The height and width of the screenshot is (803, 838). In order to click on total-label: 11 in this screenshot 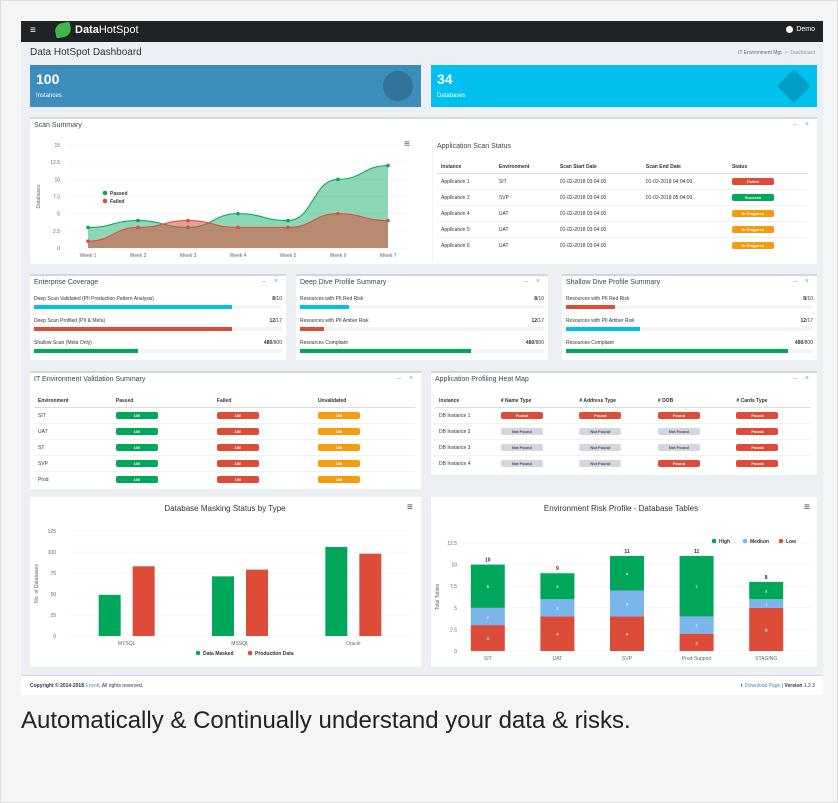, I will do `click(627, 552)`.